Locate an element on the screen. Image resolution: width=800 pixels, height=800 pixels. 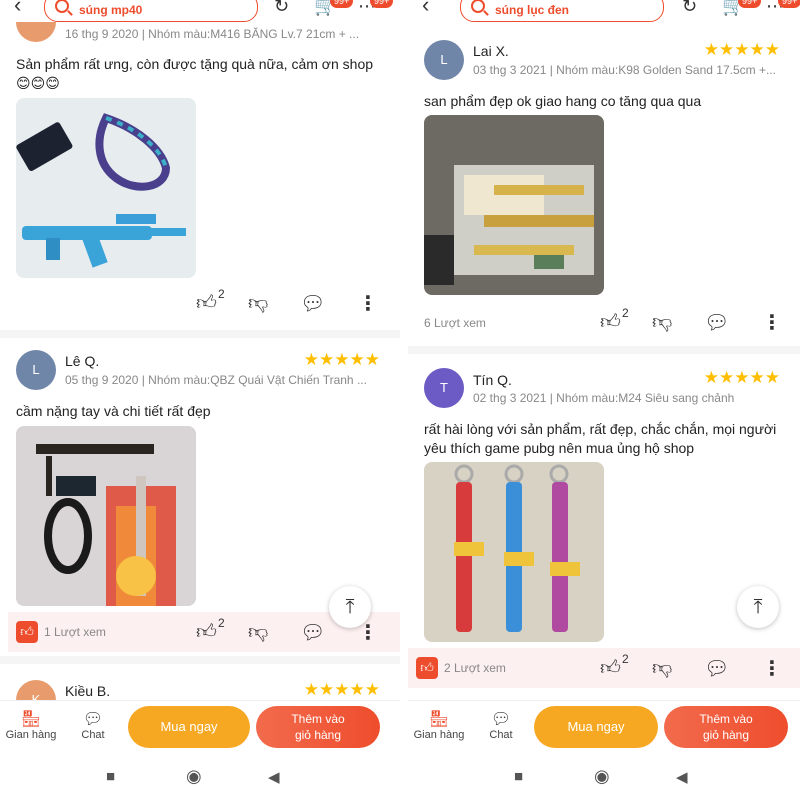
search-text: súng mp40 is located at coordinates (111, 10).